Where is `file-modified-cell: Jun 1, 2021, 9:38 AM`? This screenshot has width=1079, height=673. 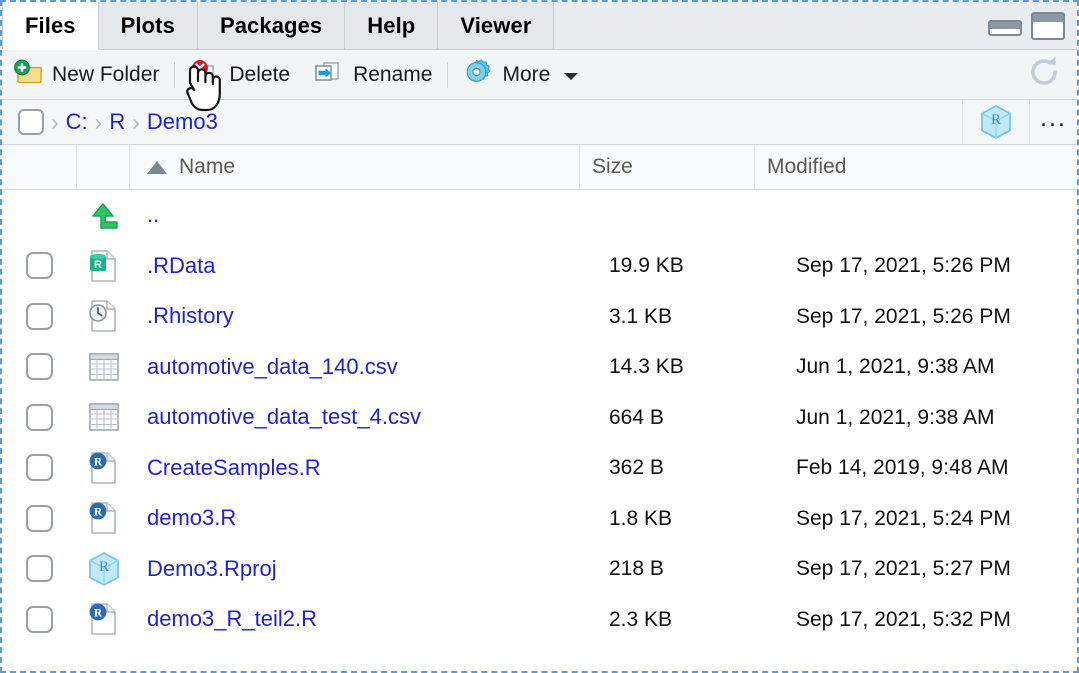
file-modified-cell: Jun 1, 2021, 9:38 AM is located at coordinates (930, 417).